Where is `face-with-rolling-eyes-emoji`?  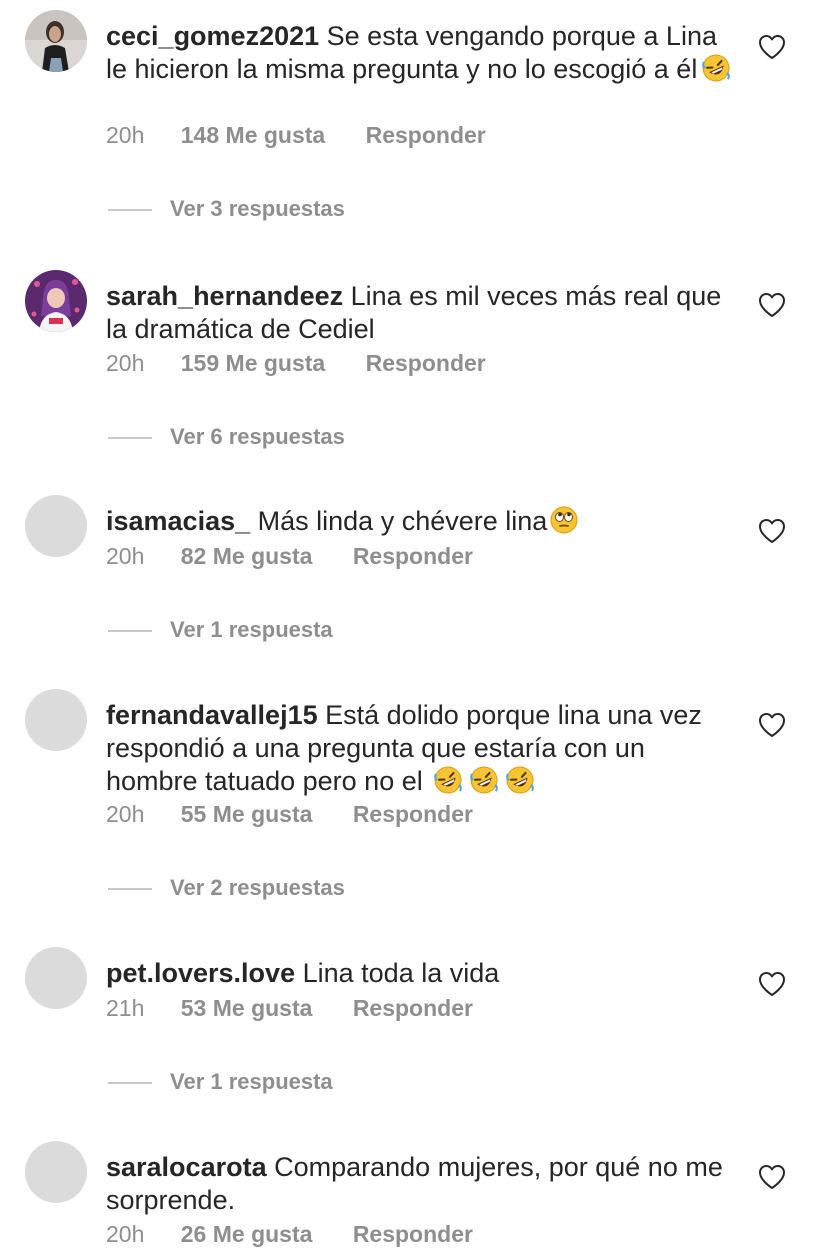
face-with-rolling-eyes-emoji is located at coordinates (564, 520).